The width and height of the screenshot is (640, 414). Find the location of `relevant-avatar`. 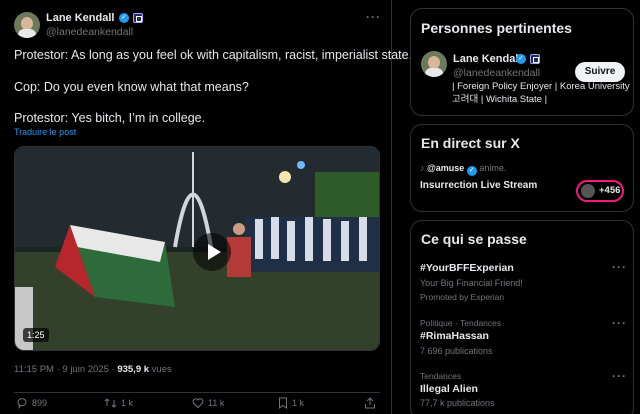

relevant-avatar is located at coordinates (434, 64).